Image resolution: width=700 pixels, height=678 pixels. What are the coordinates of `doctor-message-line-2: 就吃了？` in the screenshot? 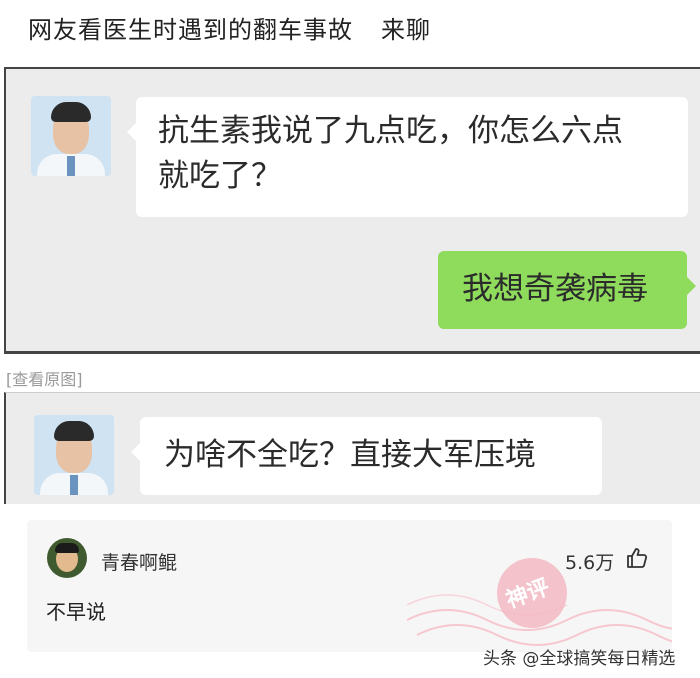 It's located at (220, 176).